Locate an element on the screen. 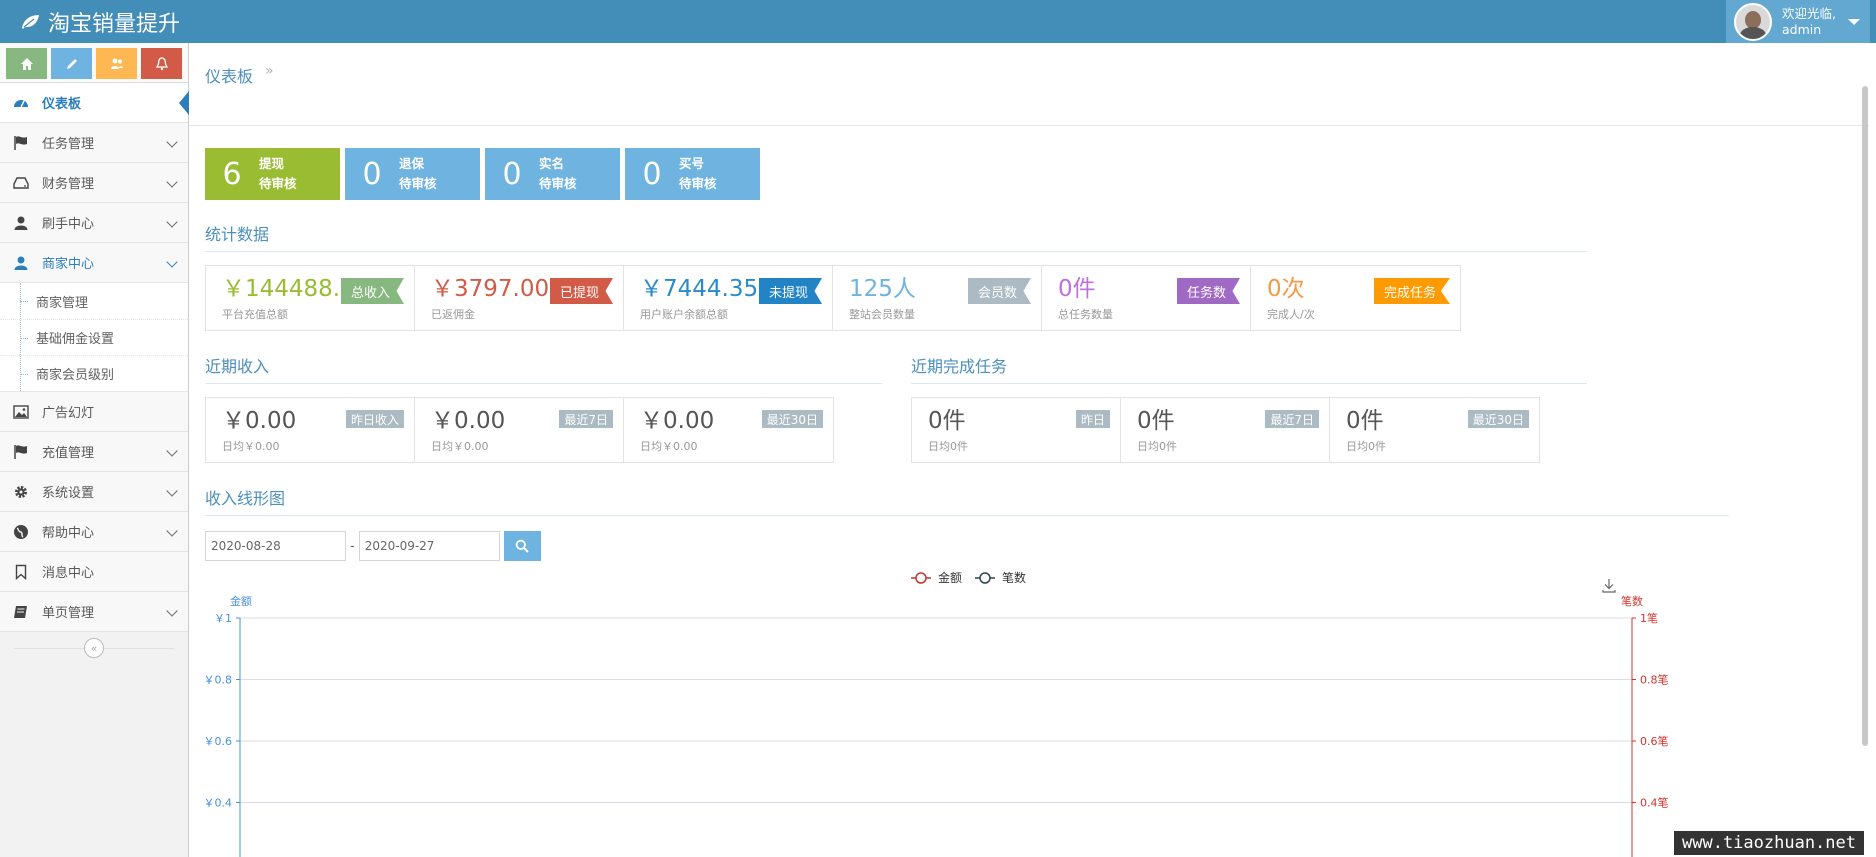 This screenshot has width=1876, height=857. user-menu: 欢迎光临, admin is located at coordinates (1798, 21).